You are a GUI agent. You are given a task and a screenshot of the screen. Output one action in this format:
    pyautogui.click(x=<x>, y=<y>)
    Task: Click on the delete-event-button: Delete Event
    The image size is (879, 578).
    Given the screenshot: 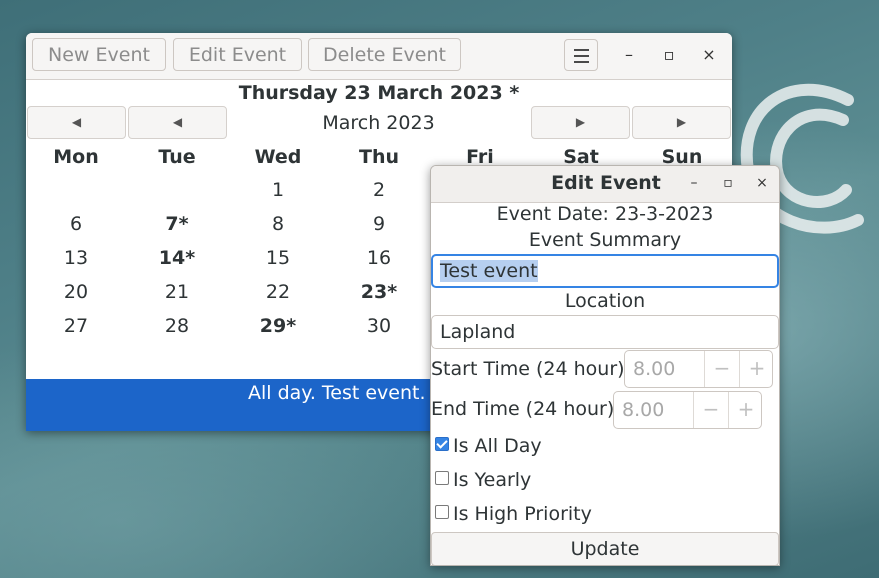 What is the action you would take?
    pyautogui.click(x=384, y=54)
    